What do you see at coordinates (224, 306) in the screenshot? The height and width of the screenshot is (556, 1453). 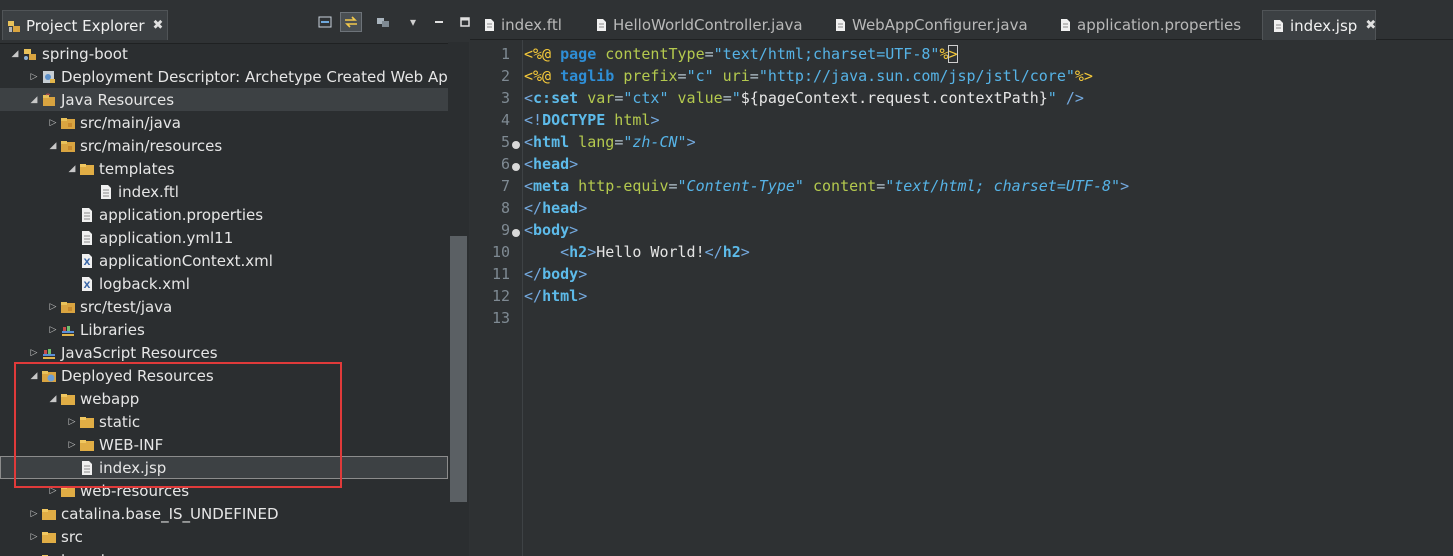 I see `tree-item-src-test-java: ▷ src/test/java` at bounding box center [224, 306].